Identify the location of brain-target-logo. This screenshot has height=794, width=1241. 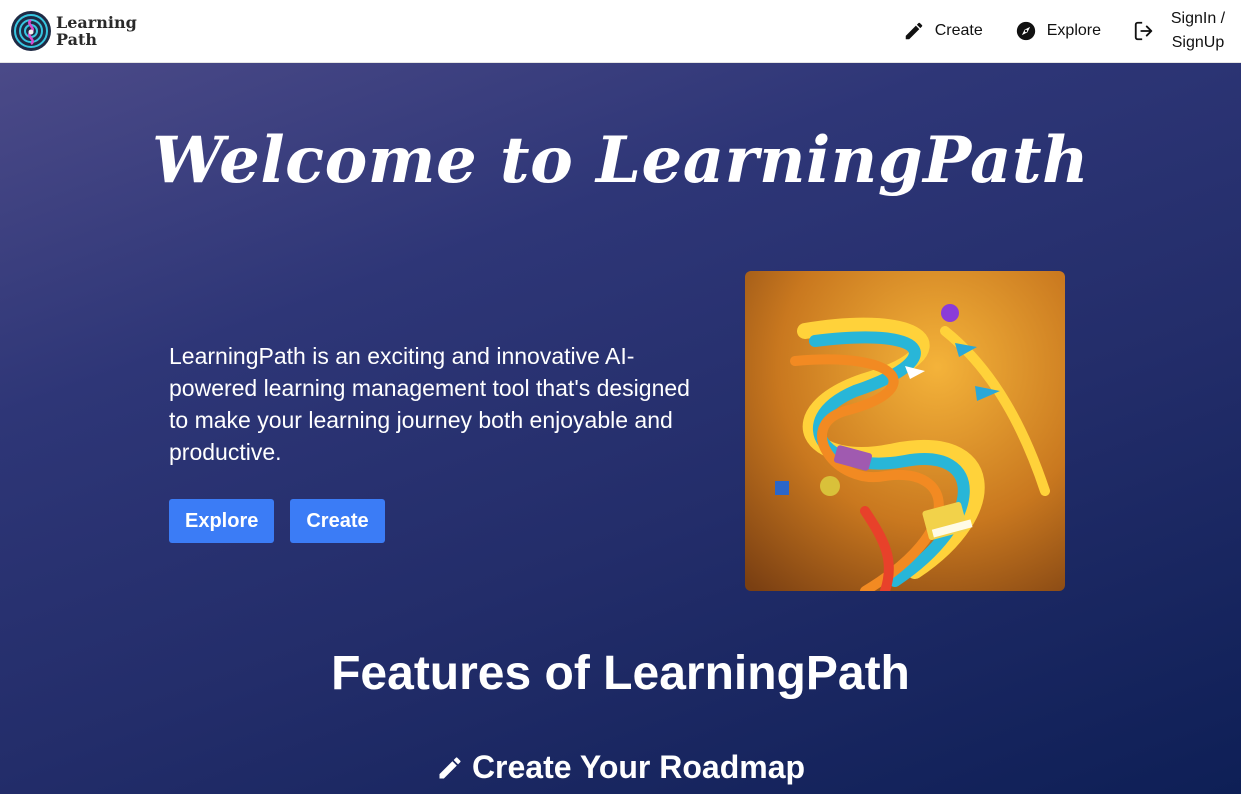
(31, 31).